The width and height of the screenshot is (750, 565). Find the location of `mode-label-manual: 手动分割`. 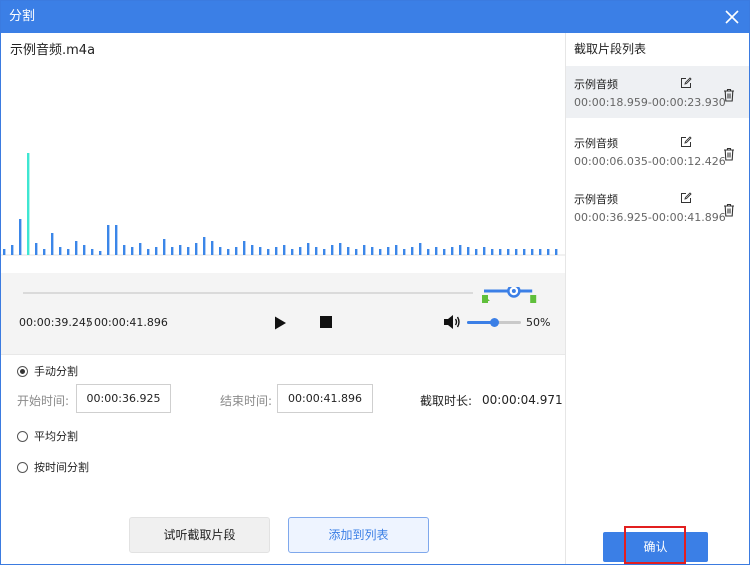

mode-label-manual: 手动分割 is located at coordinates (56, 371).